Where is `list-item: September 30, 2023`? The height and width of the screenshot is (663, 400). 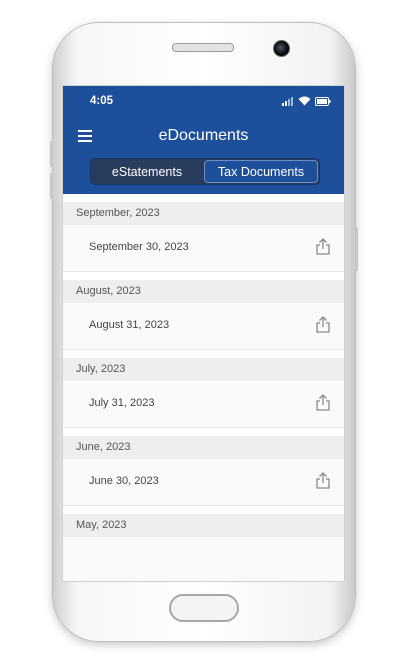
list-item: September 30, 2023 is located at coordinates (203, 248).